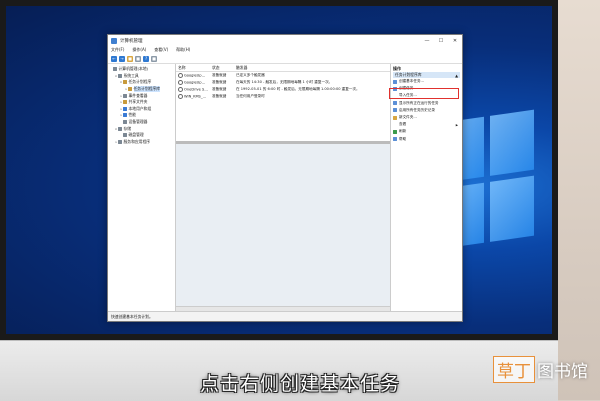 This screenshot has width=600, height=401. Describe the element at coordinates (426, 124) in the screenshot. I see `action-item: 查看 ▶` at that location.